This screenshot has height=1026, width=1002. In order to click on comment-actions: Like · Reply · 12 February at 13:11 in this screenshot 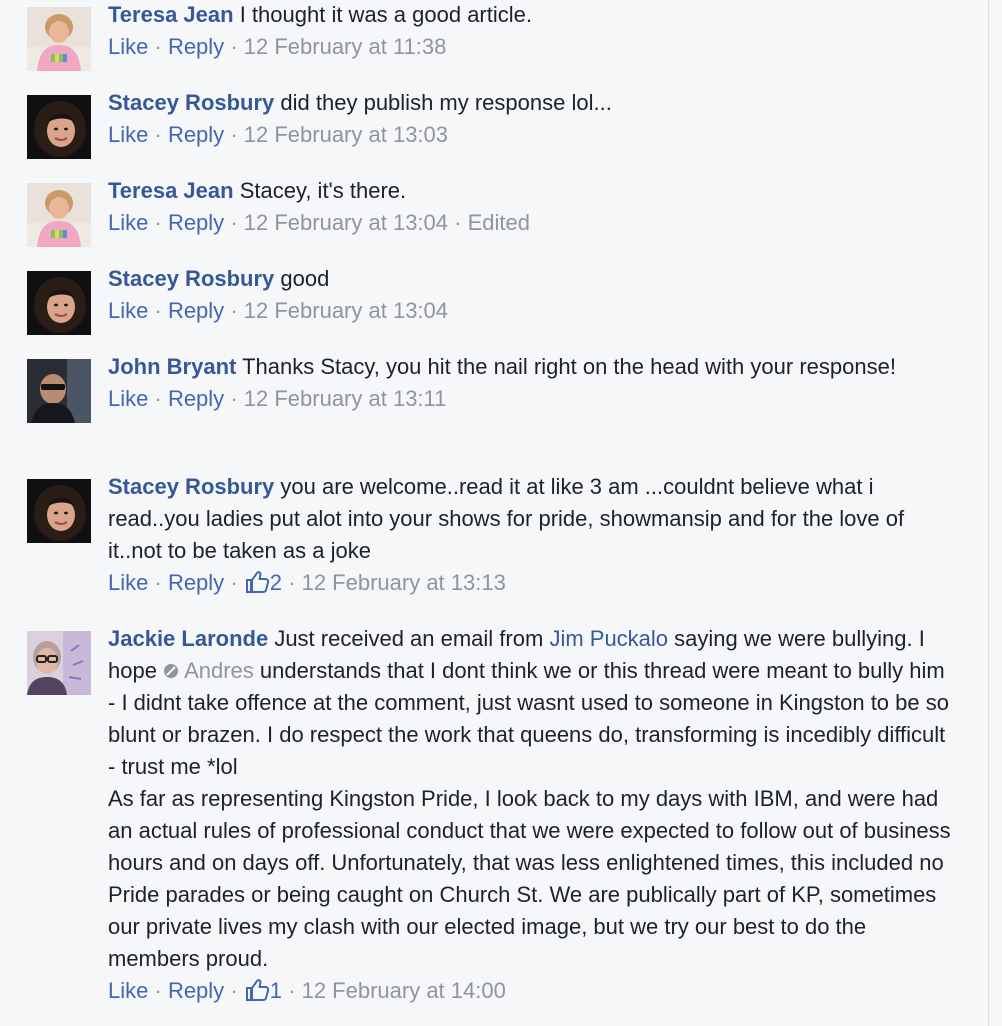, I will do `click(532, 399)`.